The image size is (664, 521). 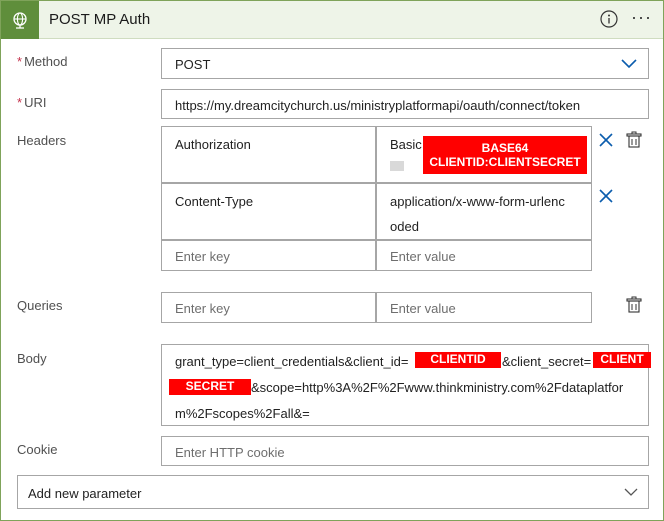 What do you see at coordinates (332, 20) in the screenshot?
I see `action-header: POST MP Auth ···` at bounding box center [332, 20].